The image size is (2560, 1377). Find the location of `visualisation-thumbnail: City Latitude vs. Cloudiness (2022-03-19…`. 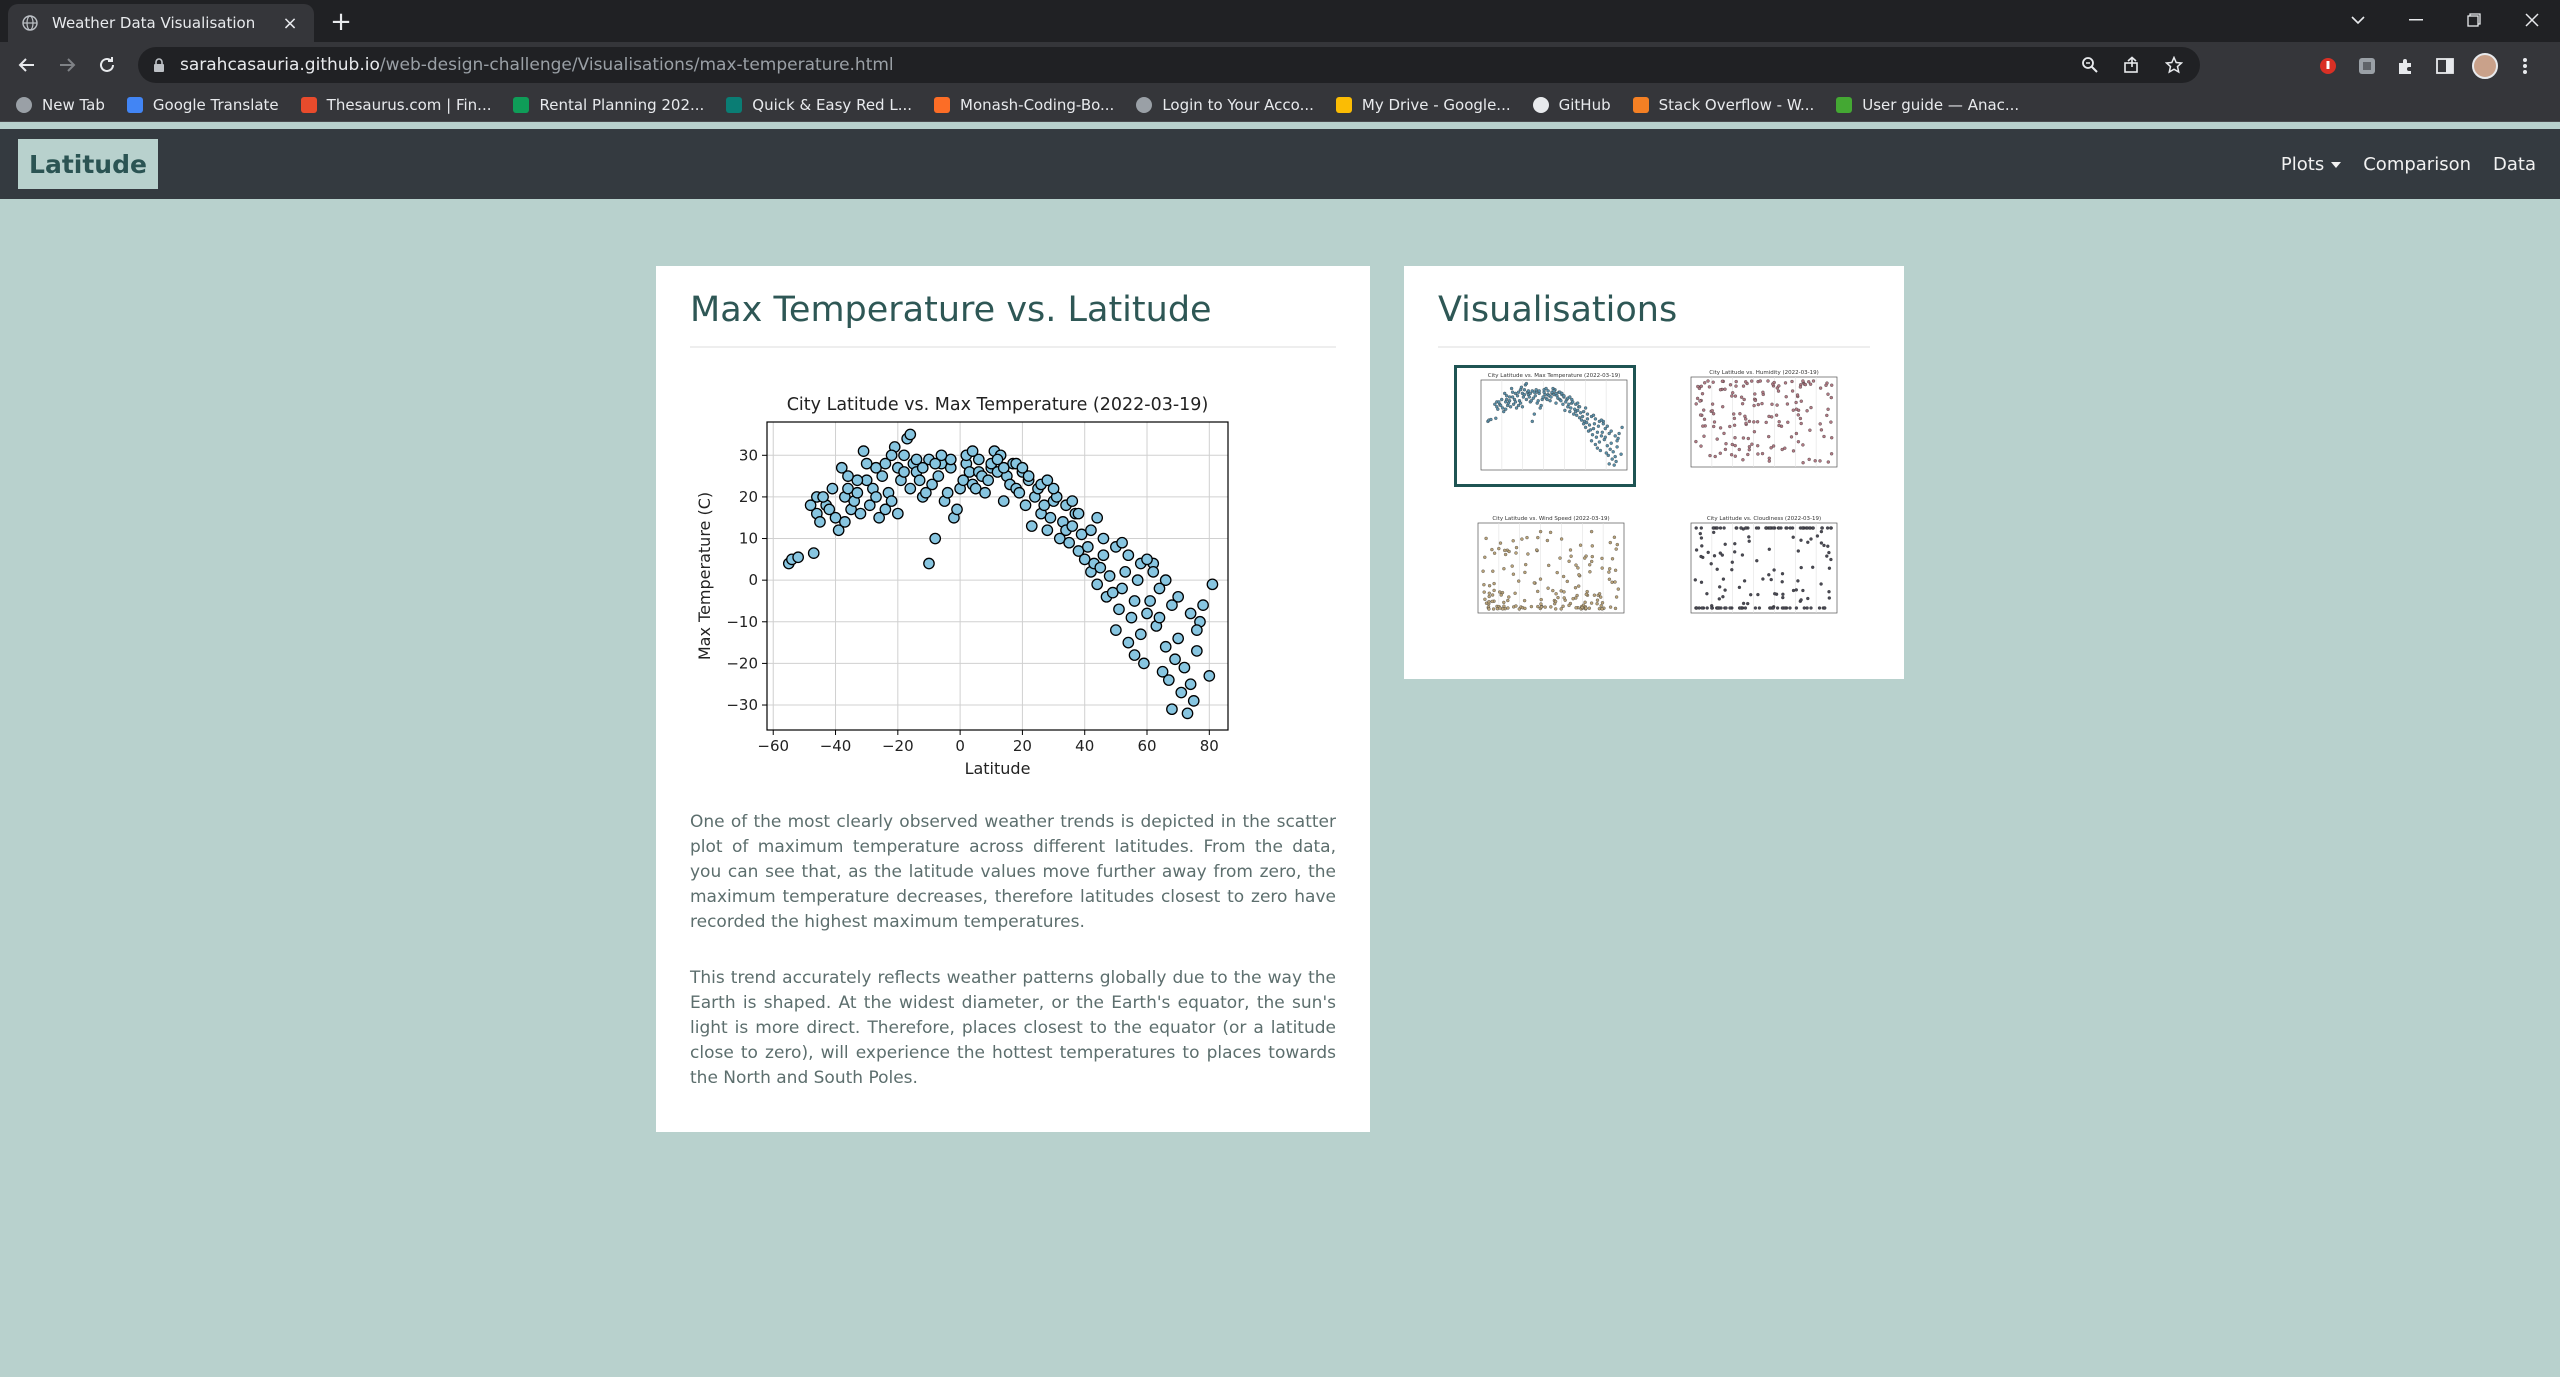

visualisation-thumbnail: City Latitude vs. Cloudiness (2022-03-19… is located at coordinates (1758, 572).